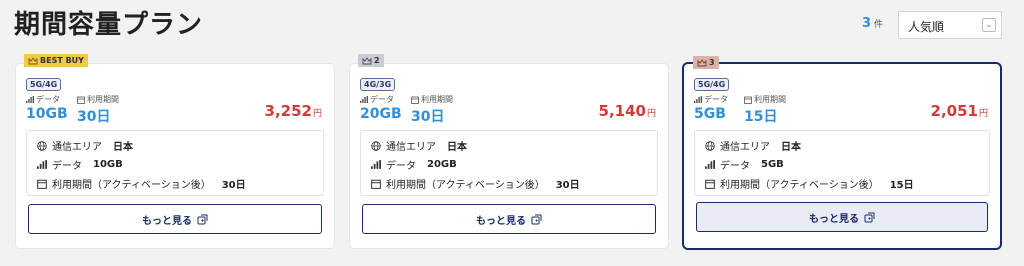  Describe the element at coordinates (772, 164) in the screenshot. I see `data-value: 5GB` at that location.